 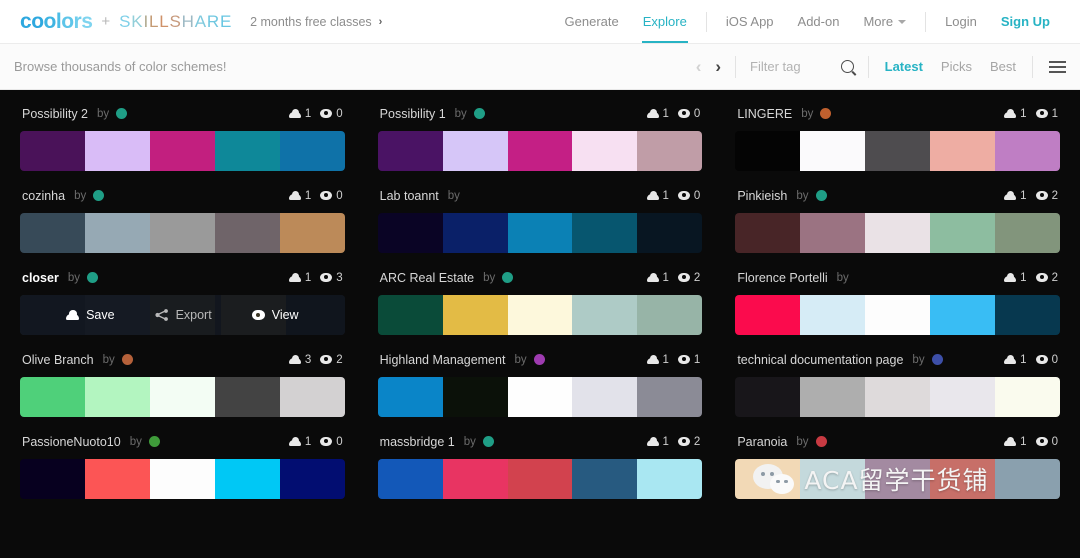 I want to click on palette-card: Possibility 1 by 1 0, so click(x=540, y=137).